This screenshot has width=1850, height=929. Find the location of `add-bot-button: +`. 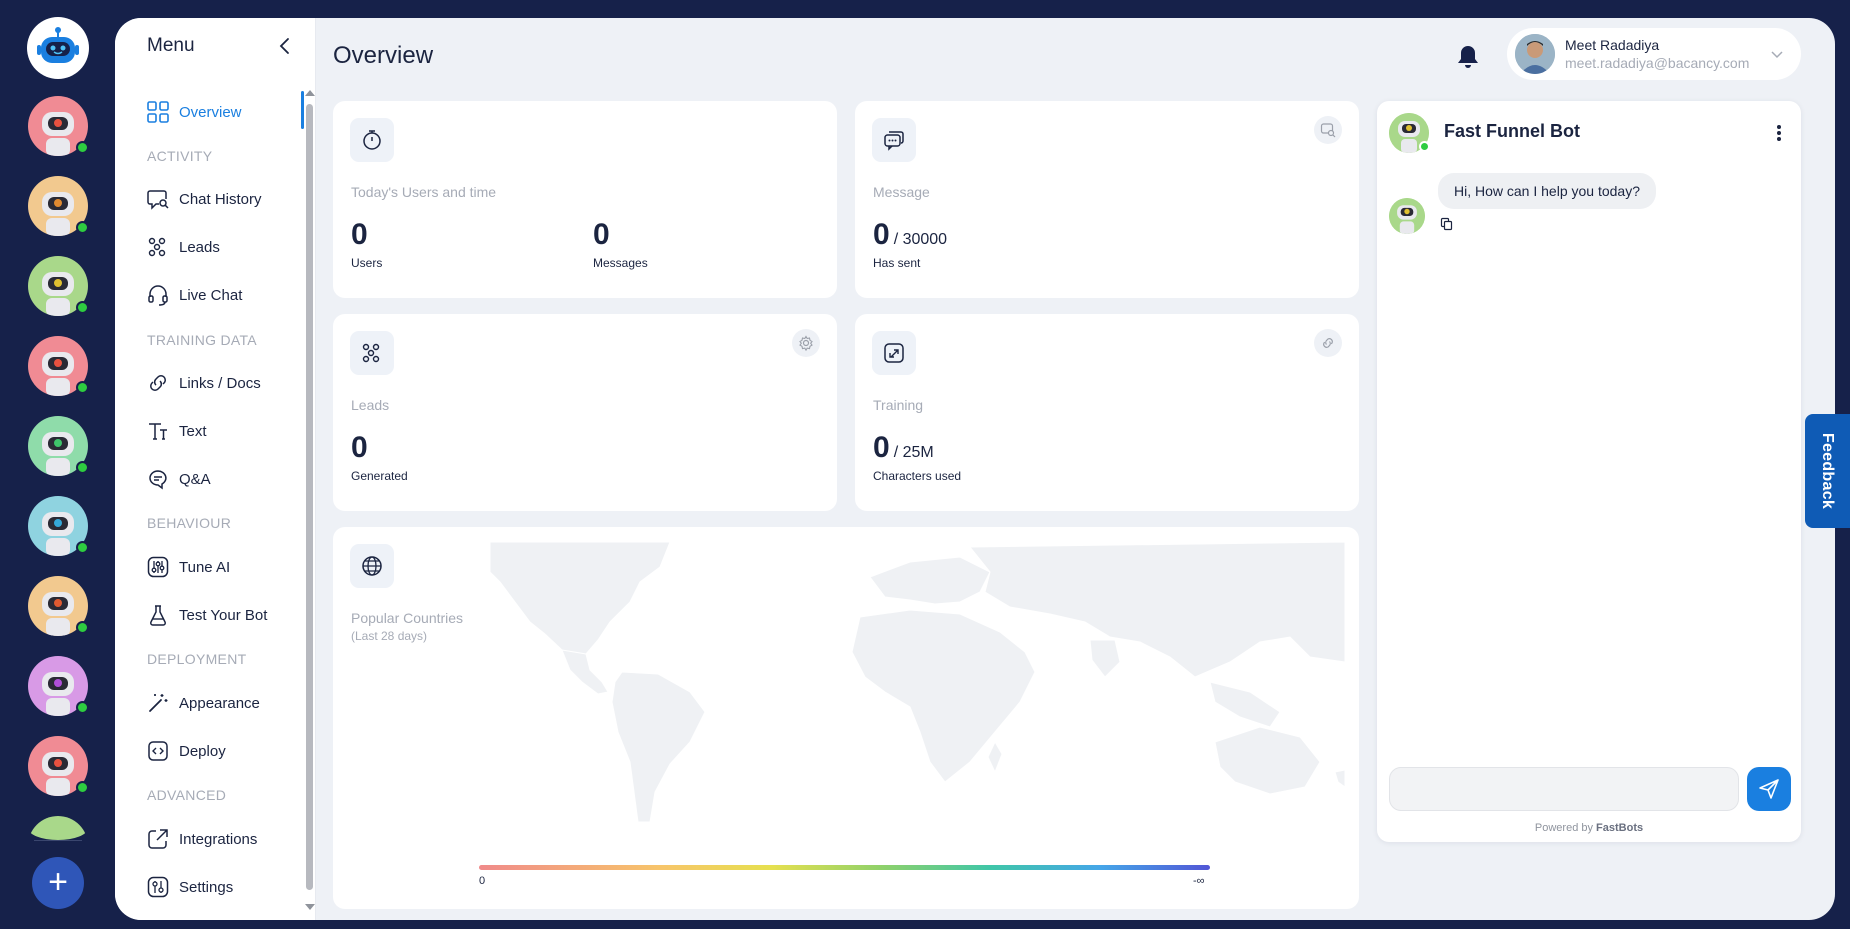

add-bot-button: + is located at coordinates (58, 883).